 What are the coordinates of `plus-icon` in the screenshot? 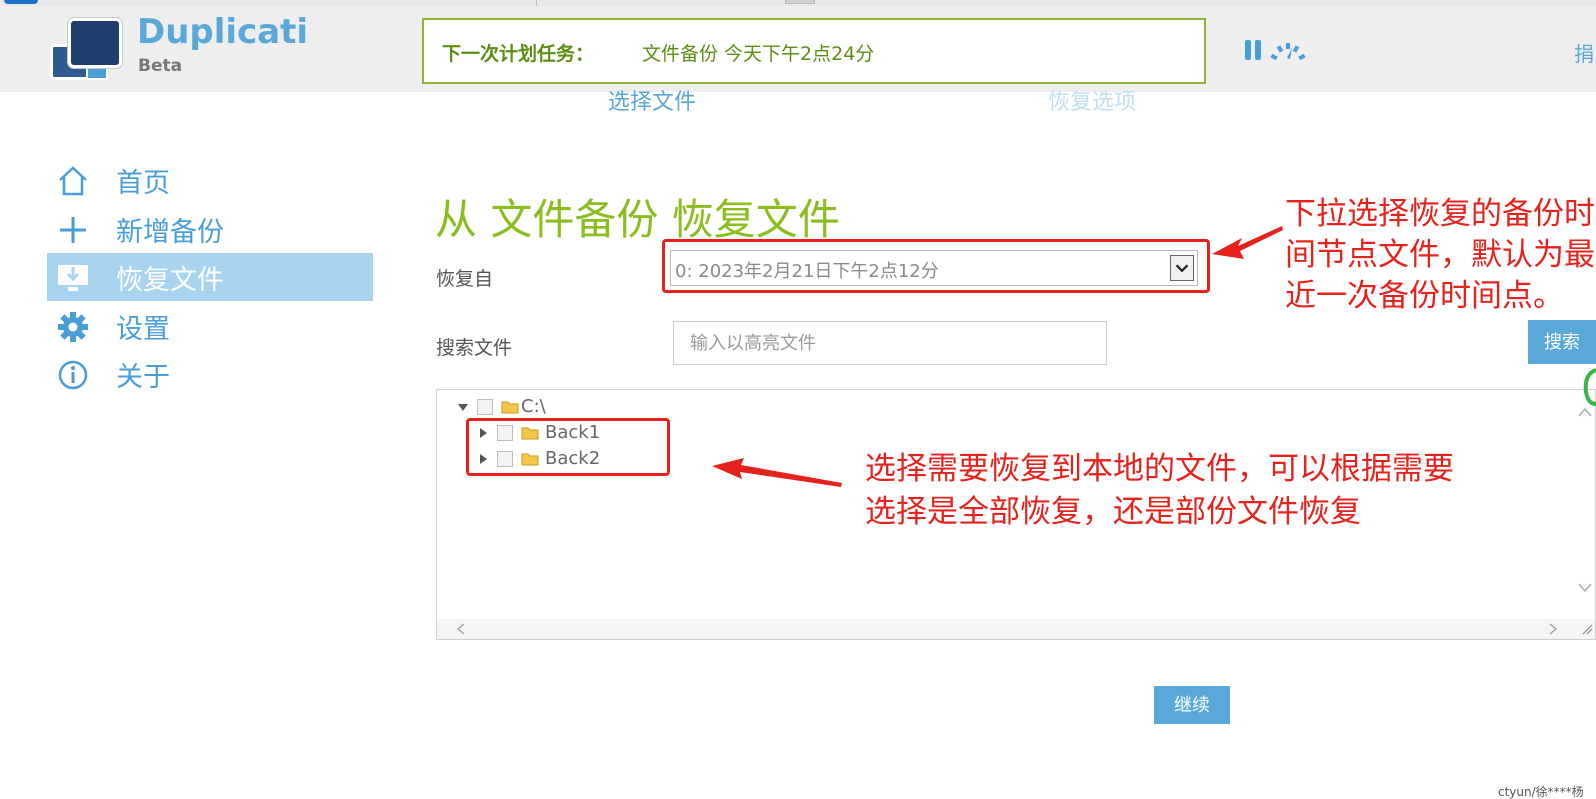 It's located at (73, 230).